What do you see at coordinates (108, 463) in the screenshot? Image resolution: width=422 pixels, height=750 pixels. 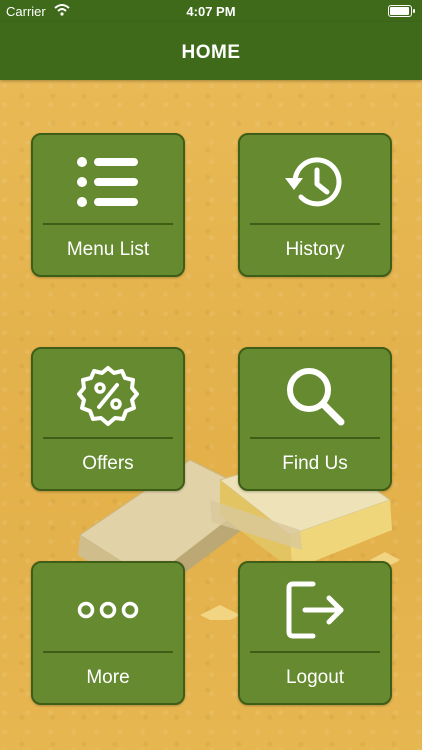 I see `offers-label: Offers` at bounding box center [108, 463].